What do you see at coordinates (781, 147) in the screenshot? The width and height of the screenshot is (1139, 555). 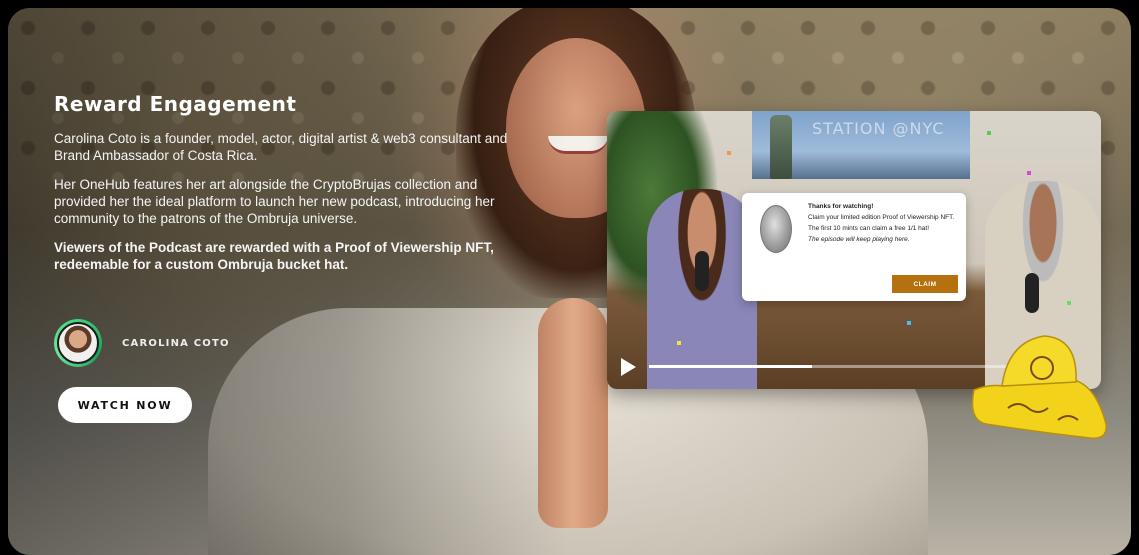 I see `statue-image` at bounding box center [781, 147].